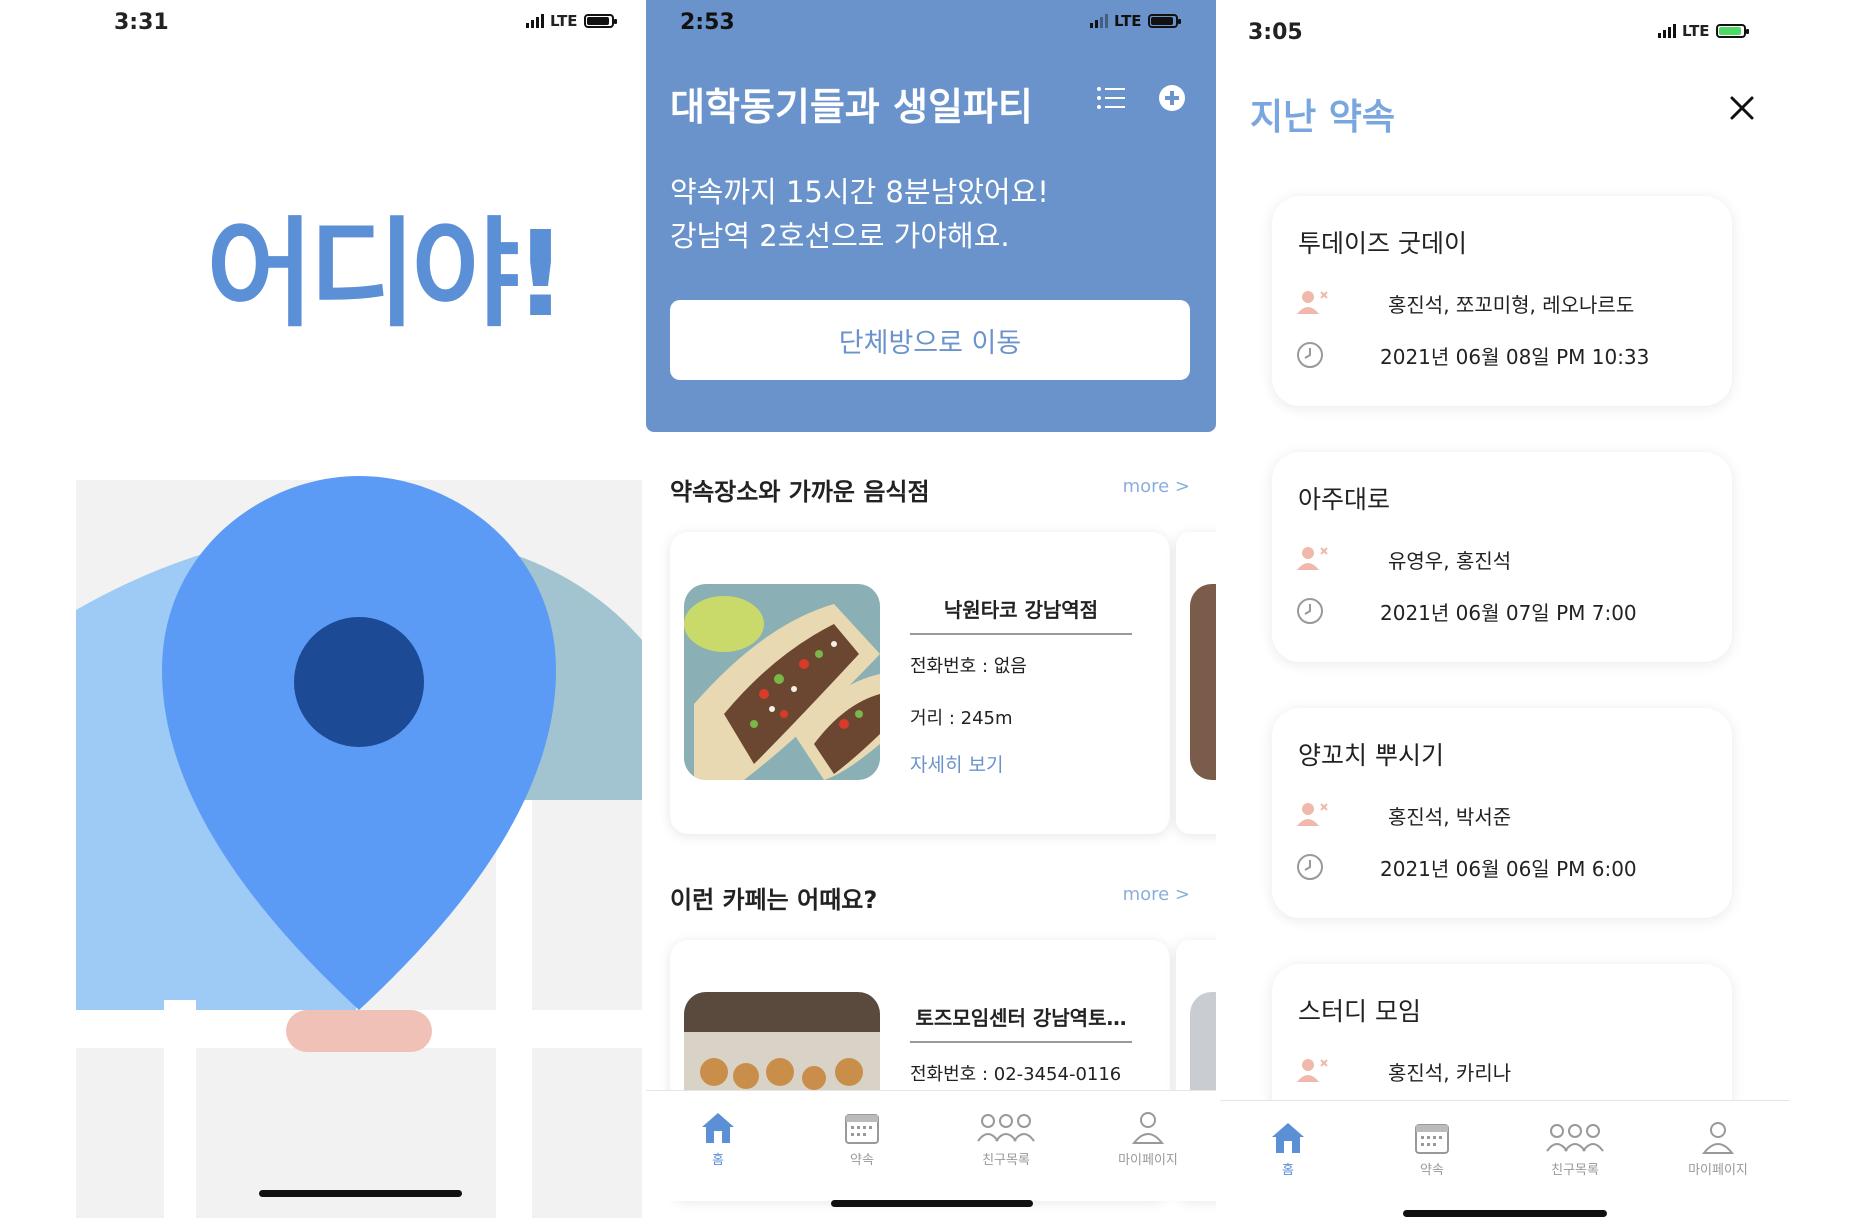  What do you see at coordinates (920, 683) in the screenshot?
I see `restaurant-card: 낙원타코 강남역점 전화번호 : 없음 거리 : 245m 자세히 보기` at bounding box center [920, 683].